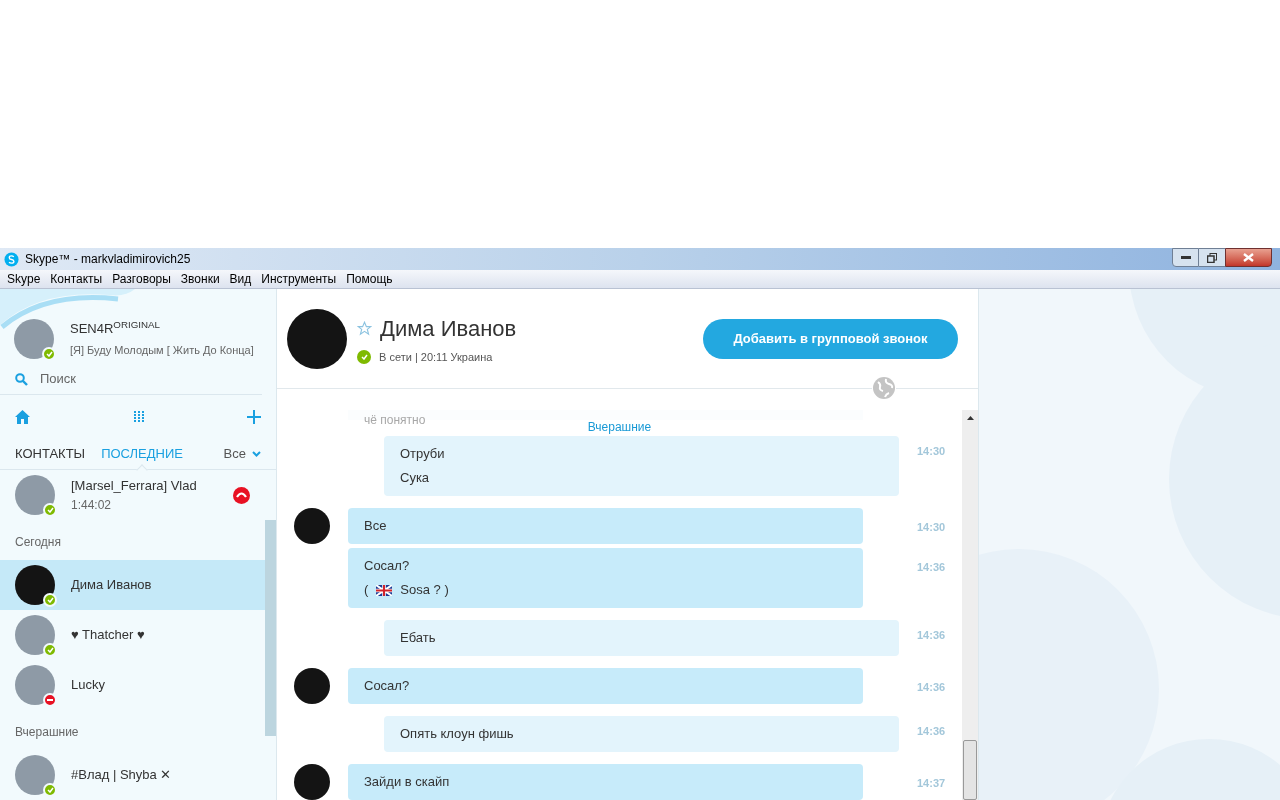  Describe the element at coordinates (931, 783) in the screenshot. I see `message-time: 14:37` at that location.